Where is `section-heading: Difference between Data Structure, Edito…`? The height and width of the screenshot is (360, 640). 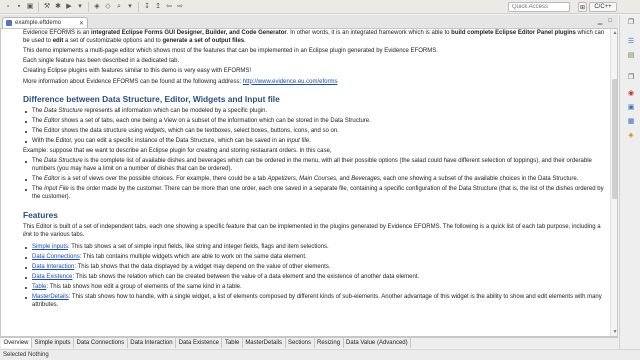 section-heading: Difference between Data Structure, Edito… is located at coordinates (151, 99).